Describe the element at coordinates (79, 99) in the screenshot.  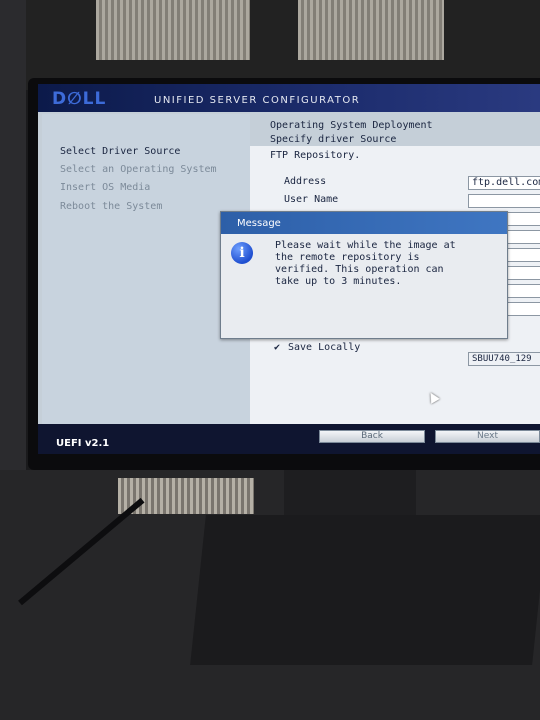
I see `dell-logo: D∅LL` at that location.